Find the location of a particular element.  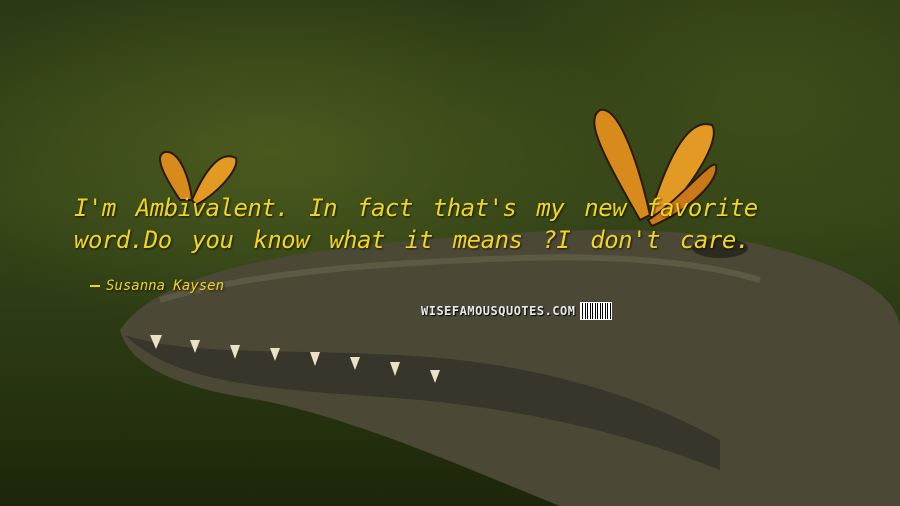

author-name: Susanna Kaysen is located at coordinates (165, 286).